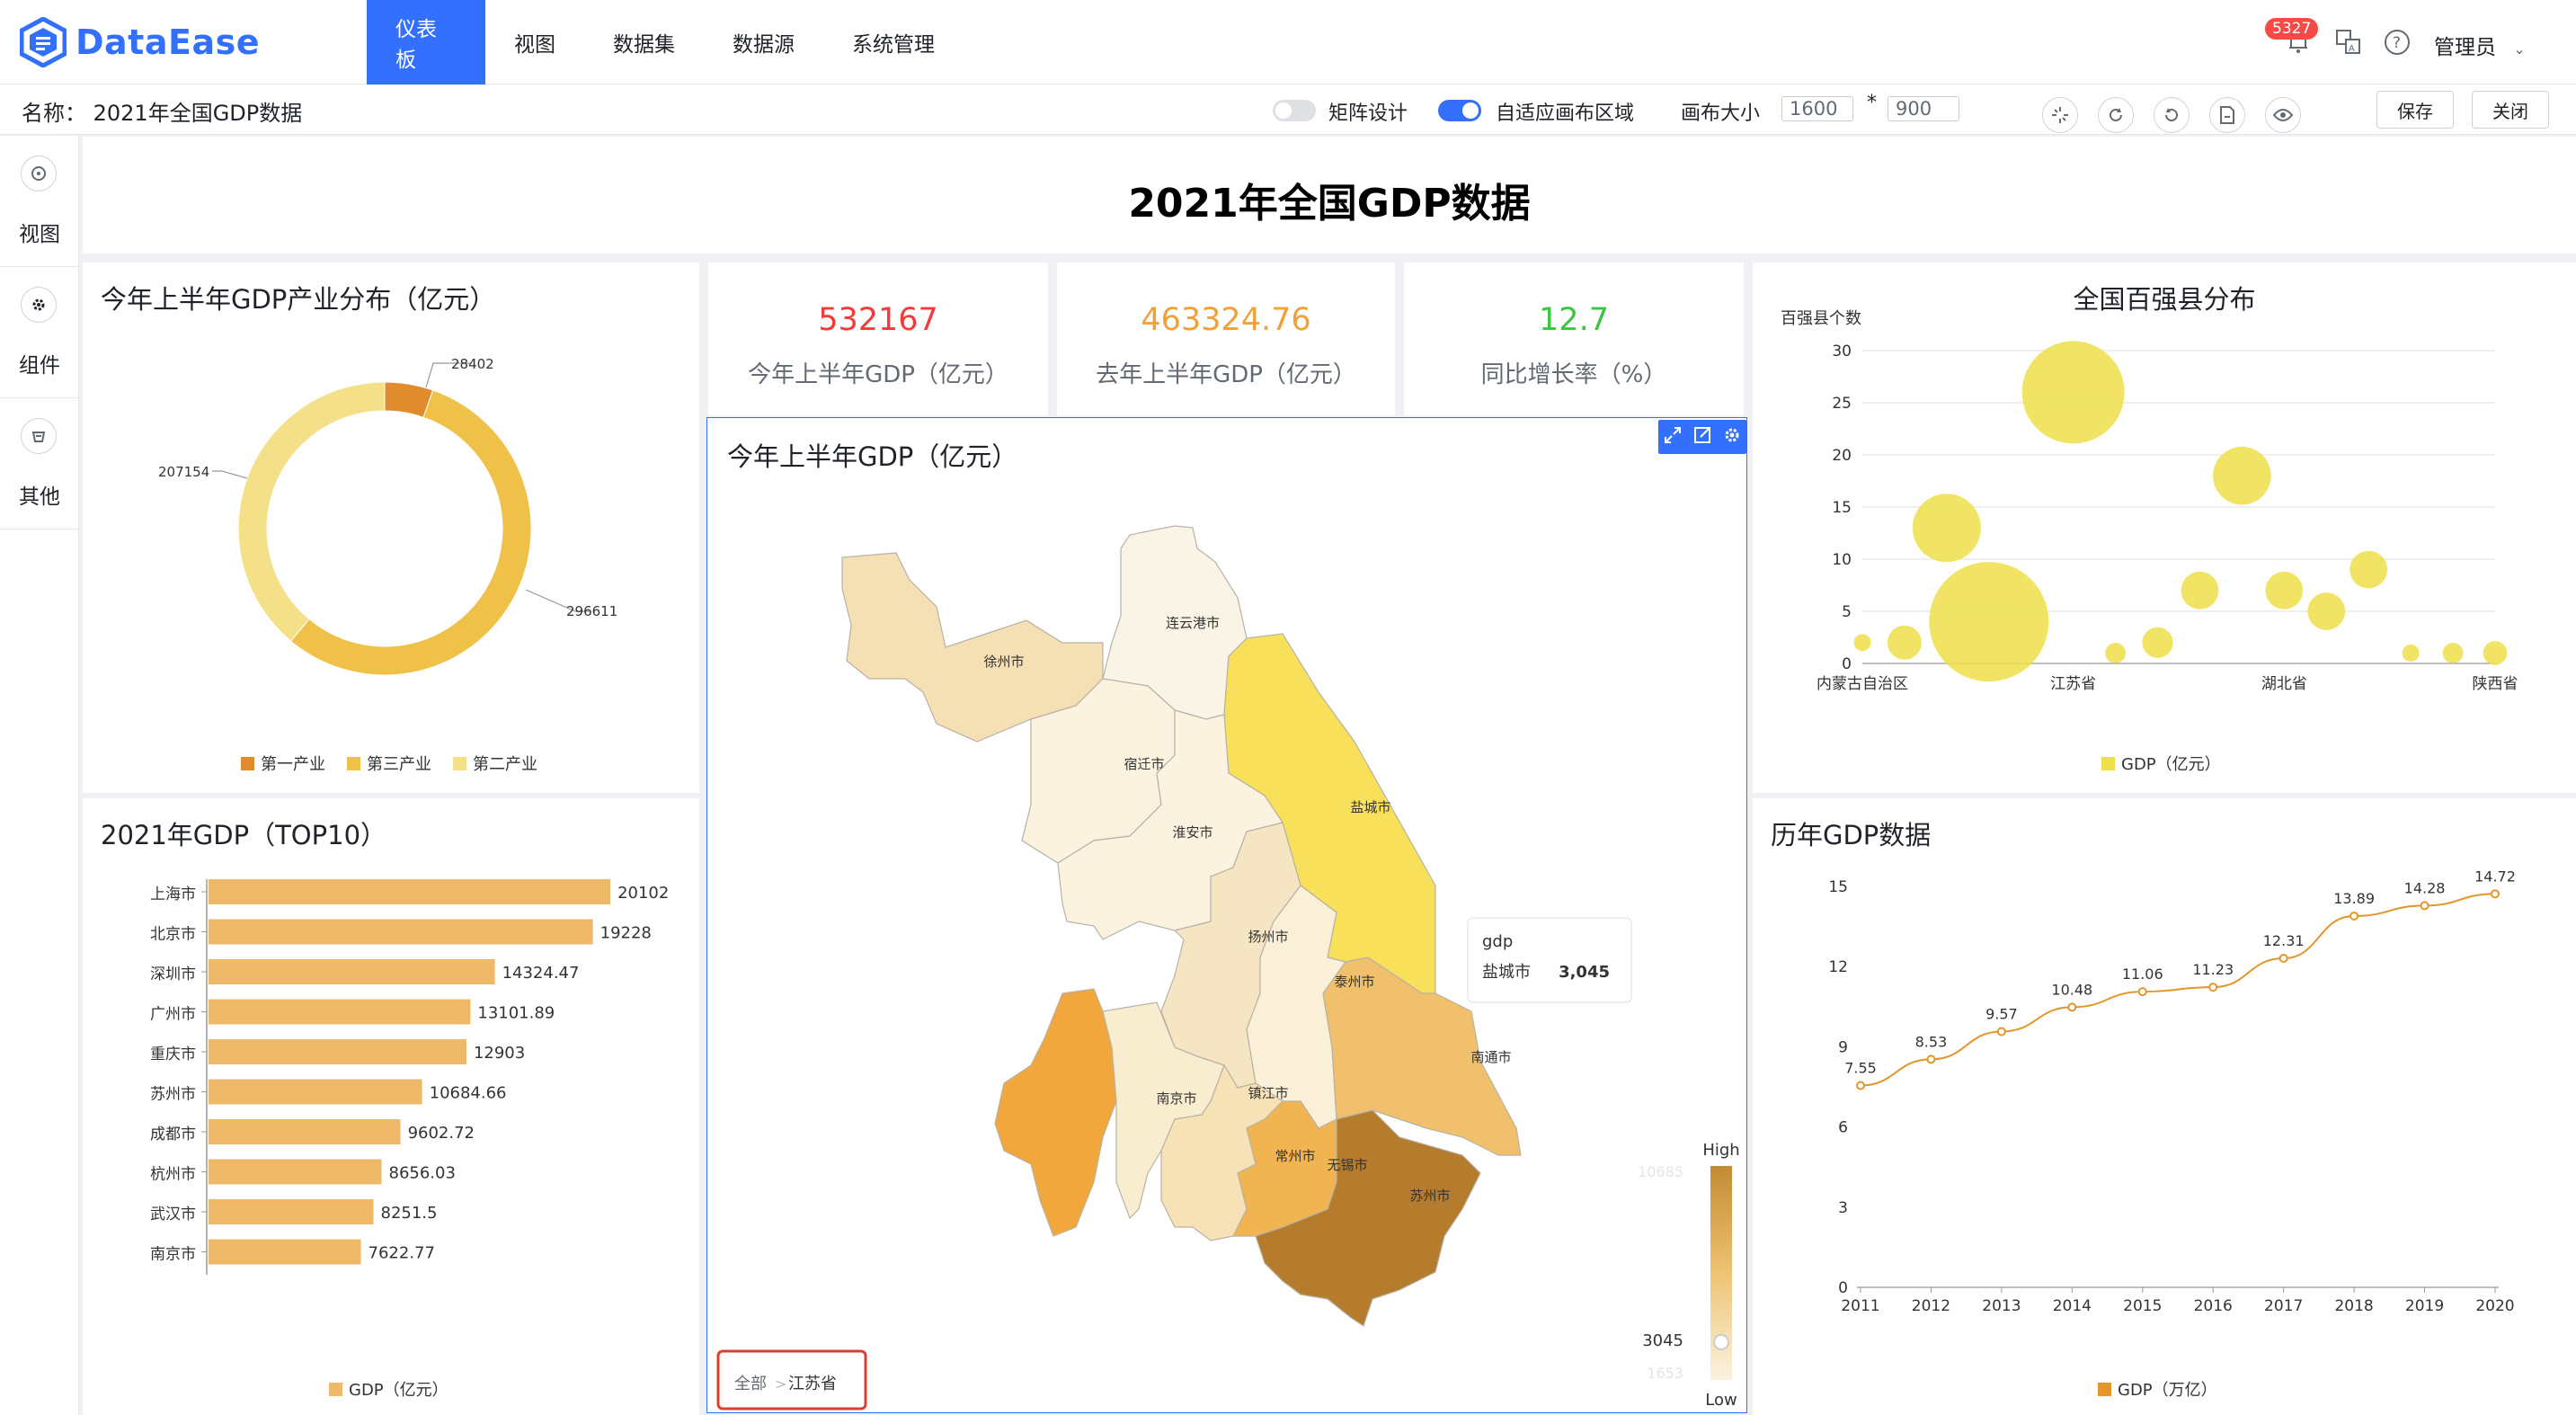 This screenshot has width=2576, height=1415. What do you see at coordinates (644, 42) in the screenshot?
I see `nav-datasets: 数据集` at bounding box center [644, 42].